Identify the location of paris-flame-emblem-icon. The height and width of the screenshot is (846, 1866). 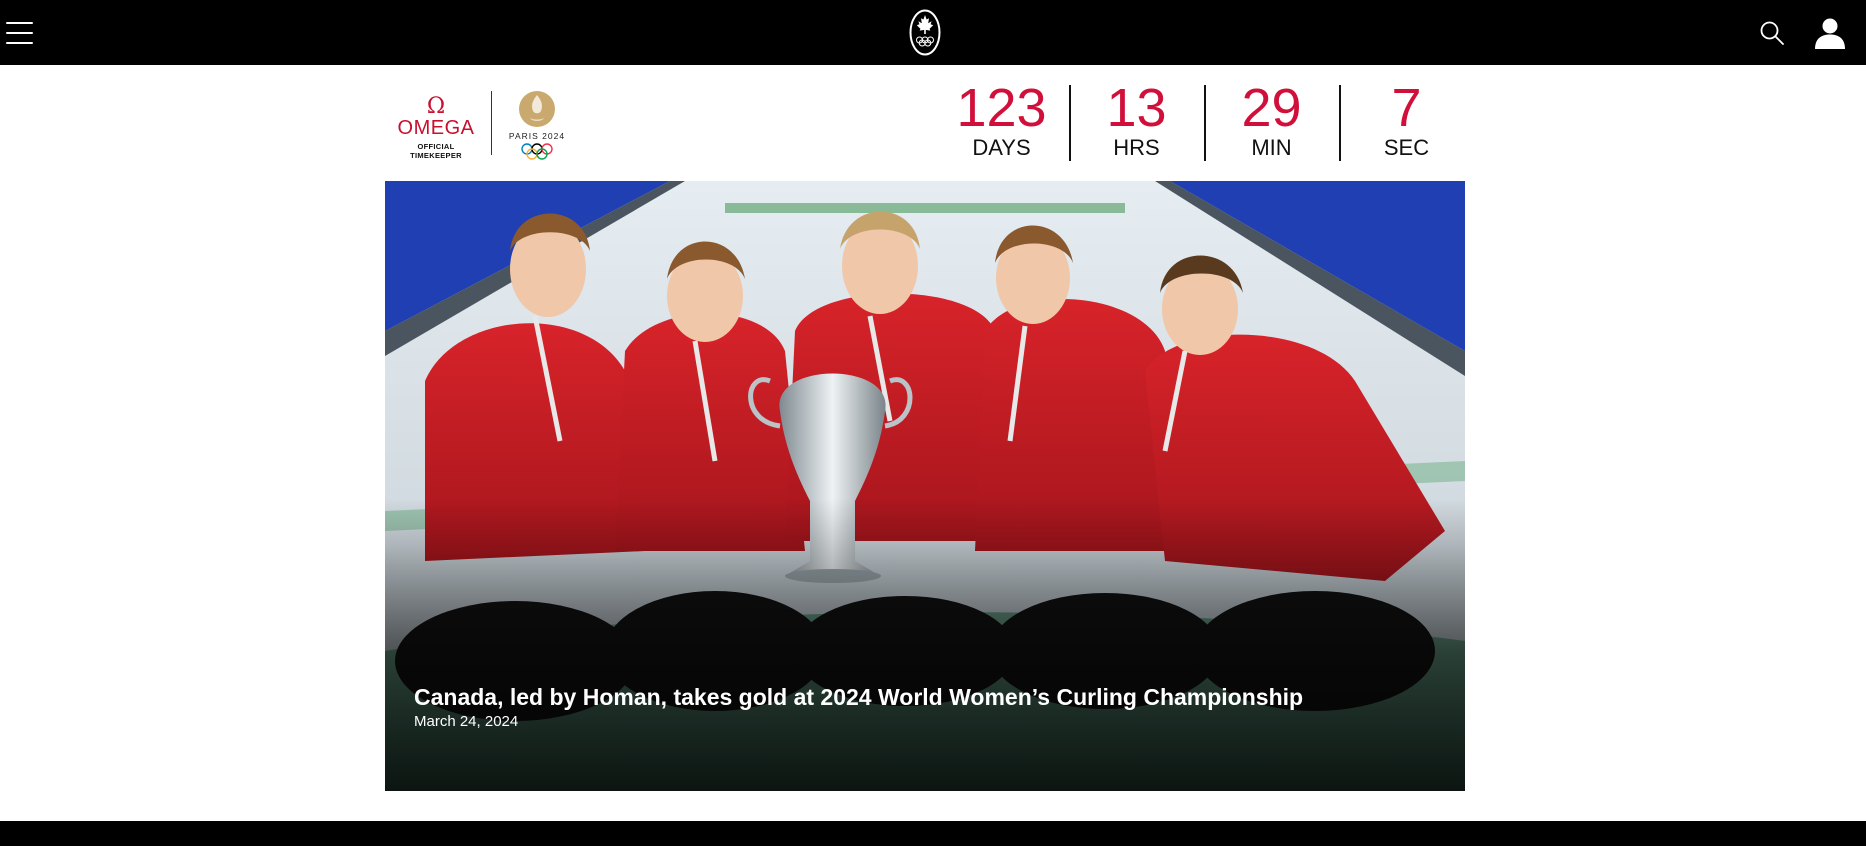
(537, 109).